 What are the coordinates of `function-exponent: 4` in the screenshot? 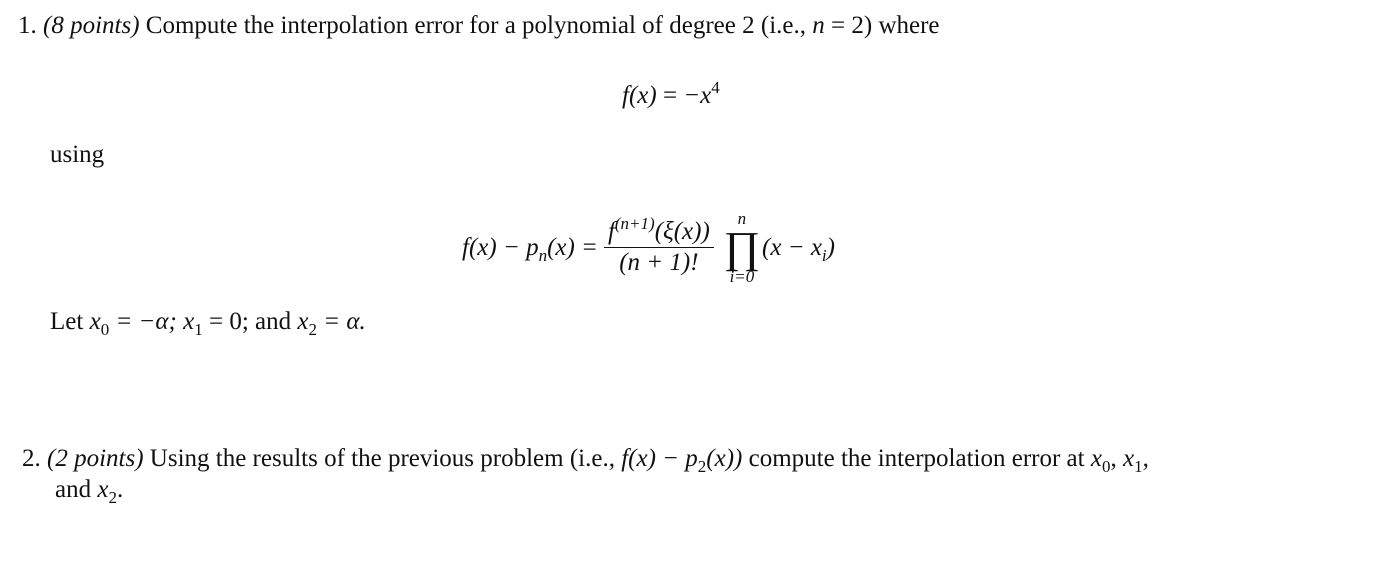 It's located at (715, 87).